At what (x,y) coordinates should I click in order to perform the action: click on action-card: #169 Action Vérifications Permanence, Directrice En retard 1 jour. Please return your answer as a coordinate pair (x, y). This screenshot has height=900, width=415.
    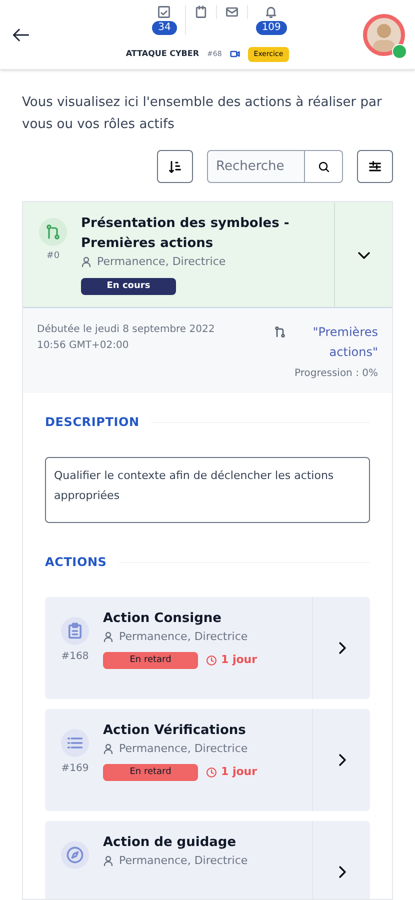
    Looking at the image, I should click on (207, 760).